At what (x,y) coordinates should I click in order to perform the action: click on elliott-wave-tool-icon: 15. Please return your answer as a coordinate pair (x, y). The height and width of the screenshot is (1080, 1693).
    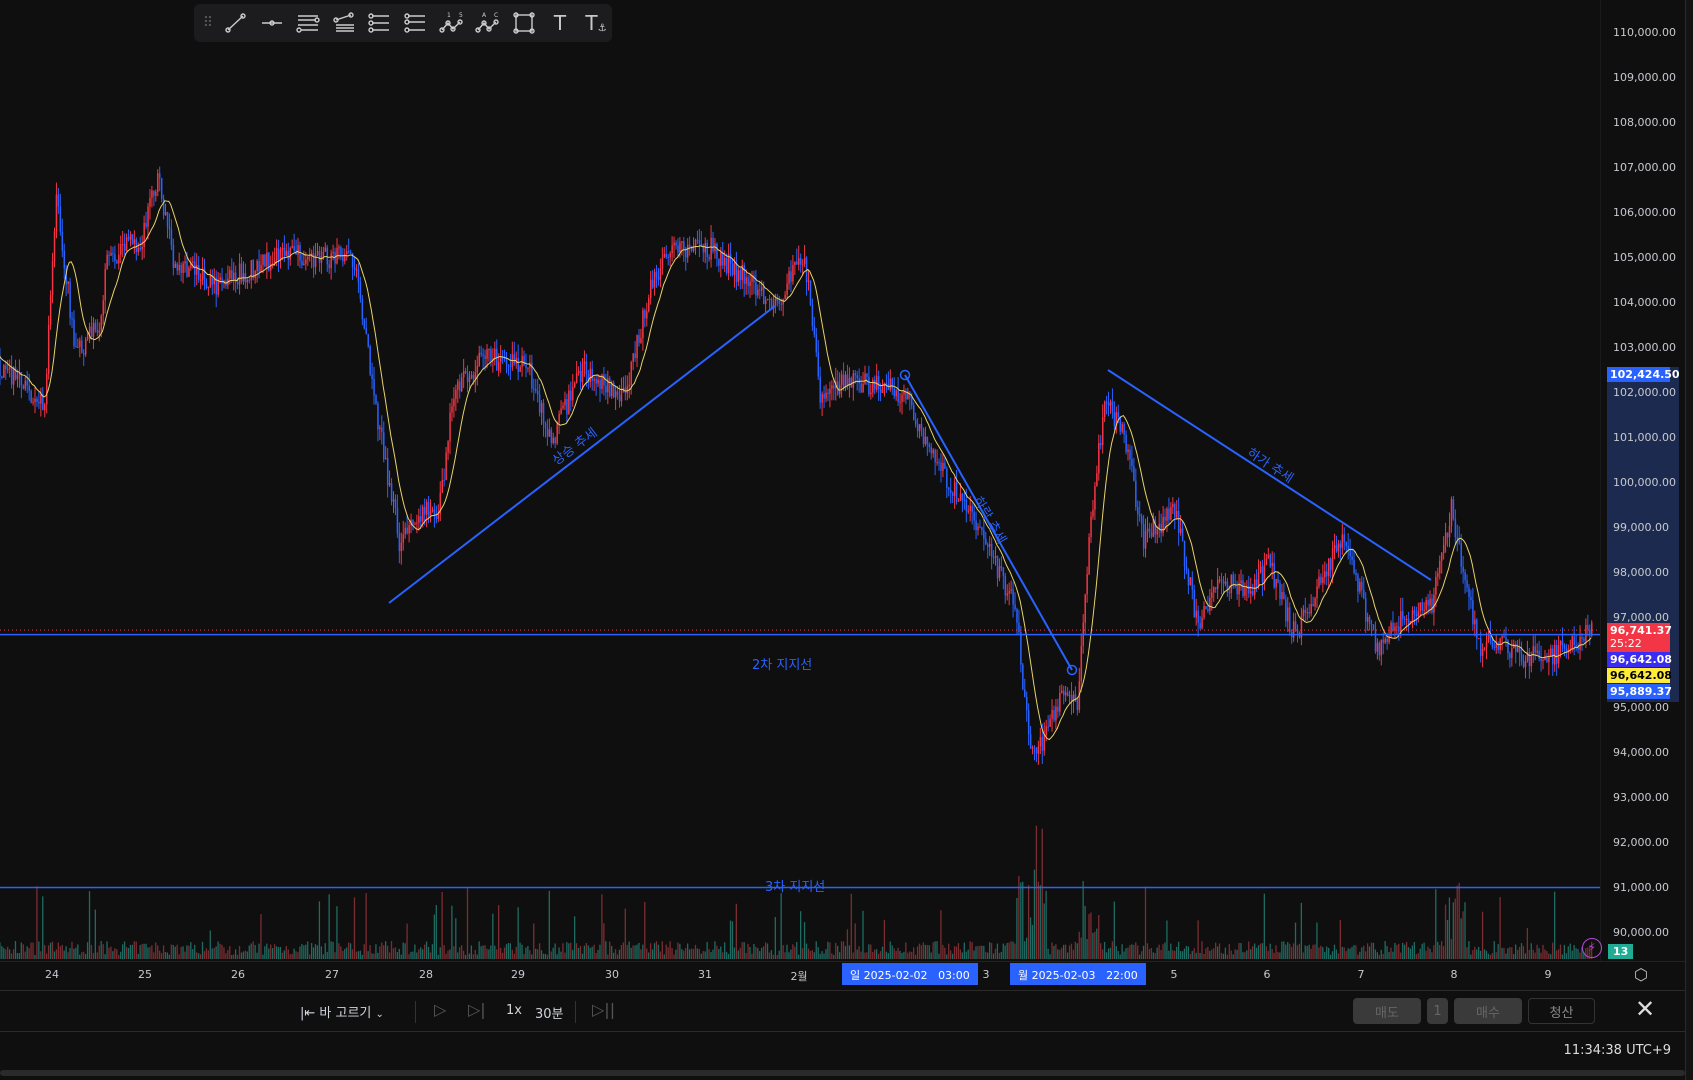
    Looking at the image, I should click on (452, 23).